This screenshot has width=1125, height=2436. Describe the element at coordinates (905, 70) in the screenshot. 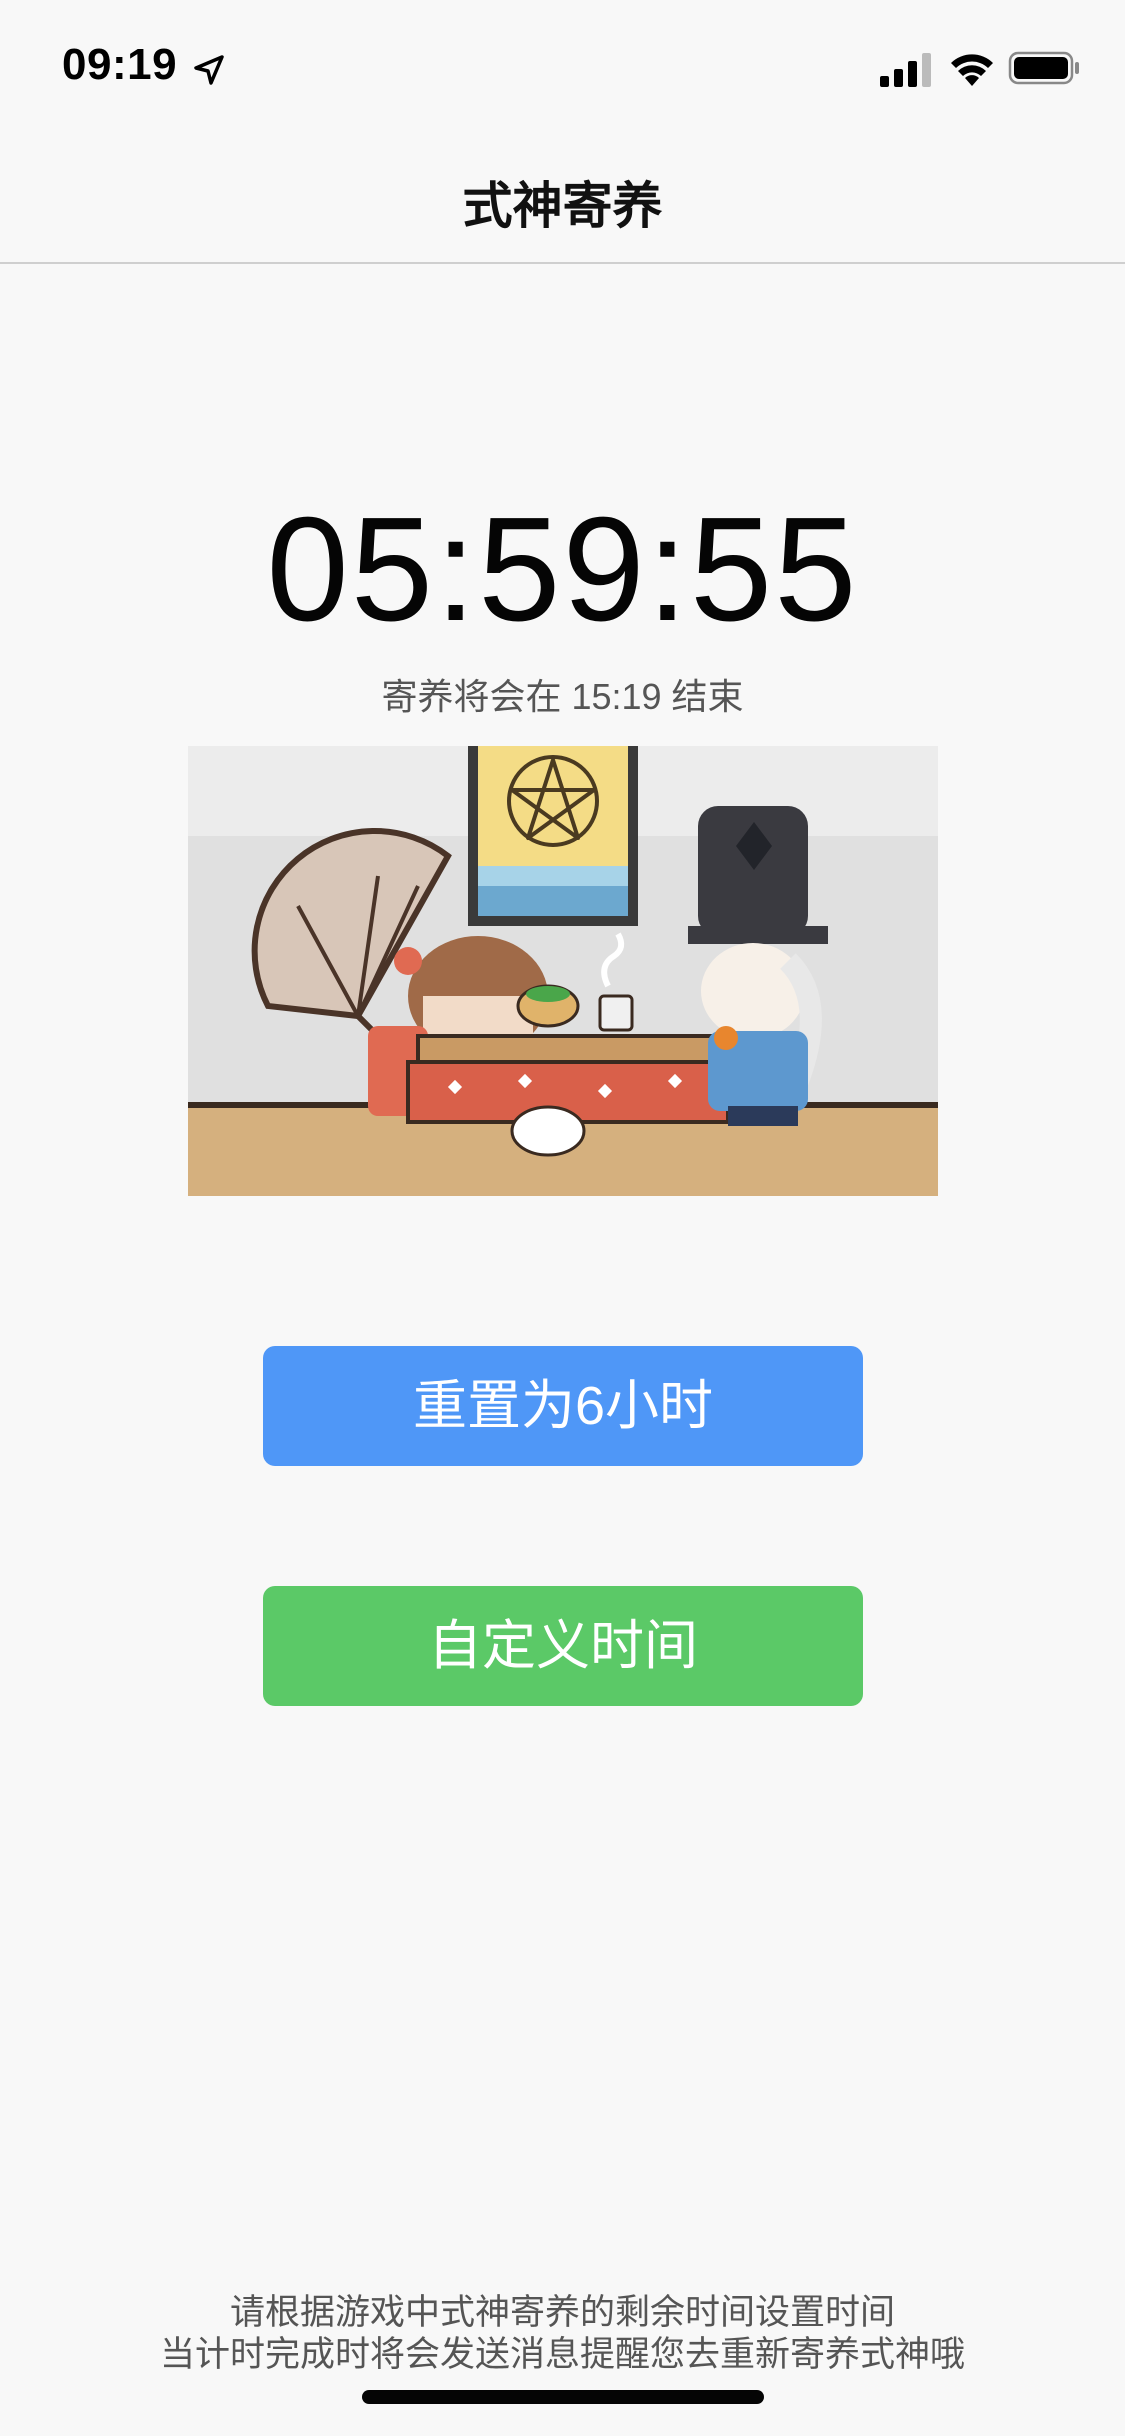

I see `cellular-signal-icon` at that location.